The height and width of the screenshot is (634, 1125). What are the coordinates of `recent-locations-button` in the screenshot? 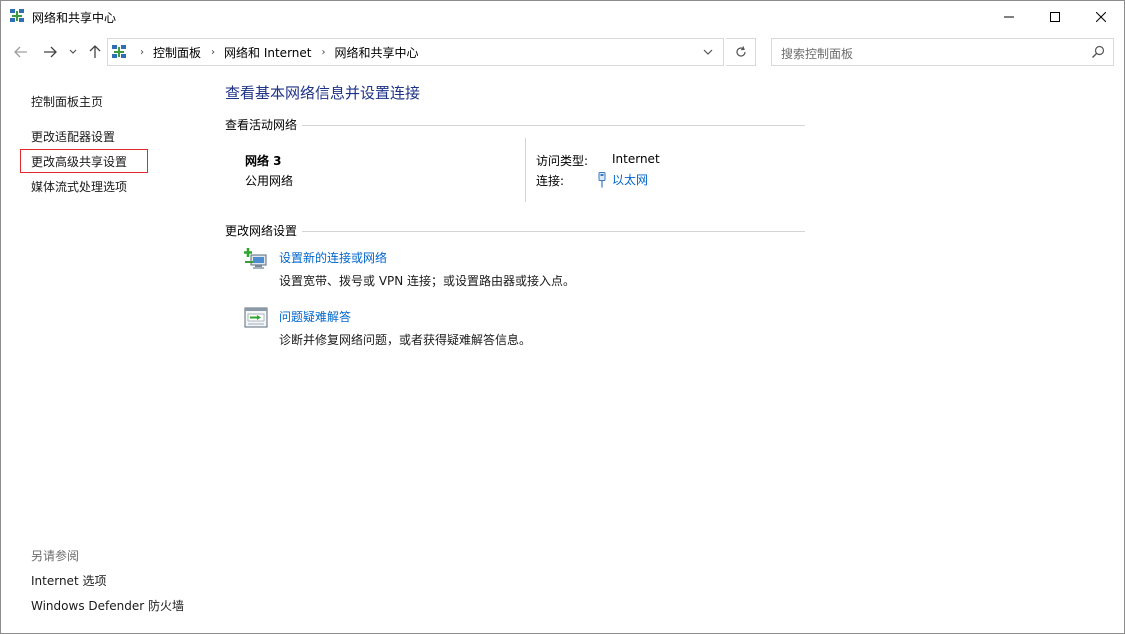 It's located at (73, 52).